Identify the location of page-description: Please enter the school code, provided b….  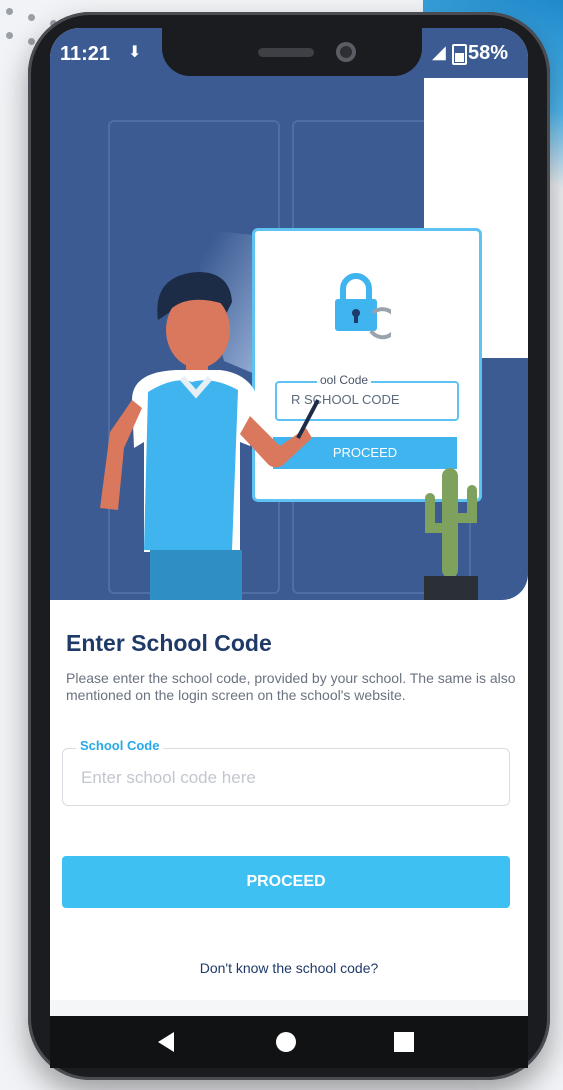
(291, 686).